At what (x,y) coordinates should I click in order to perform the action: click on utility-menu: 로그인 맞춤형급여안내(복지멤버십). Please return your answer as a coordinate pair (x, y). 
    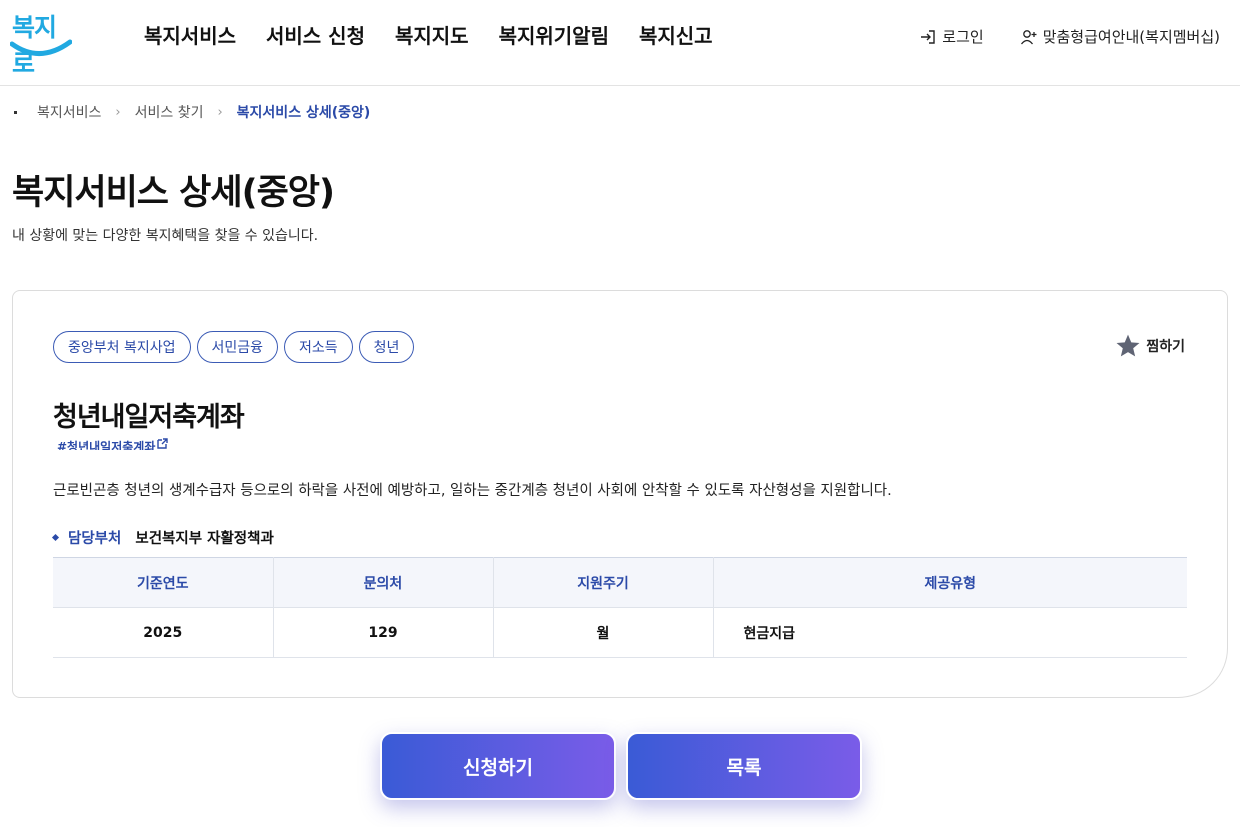
    Looking at the image, I should click on (1069, 36).